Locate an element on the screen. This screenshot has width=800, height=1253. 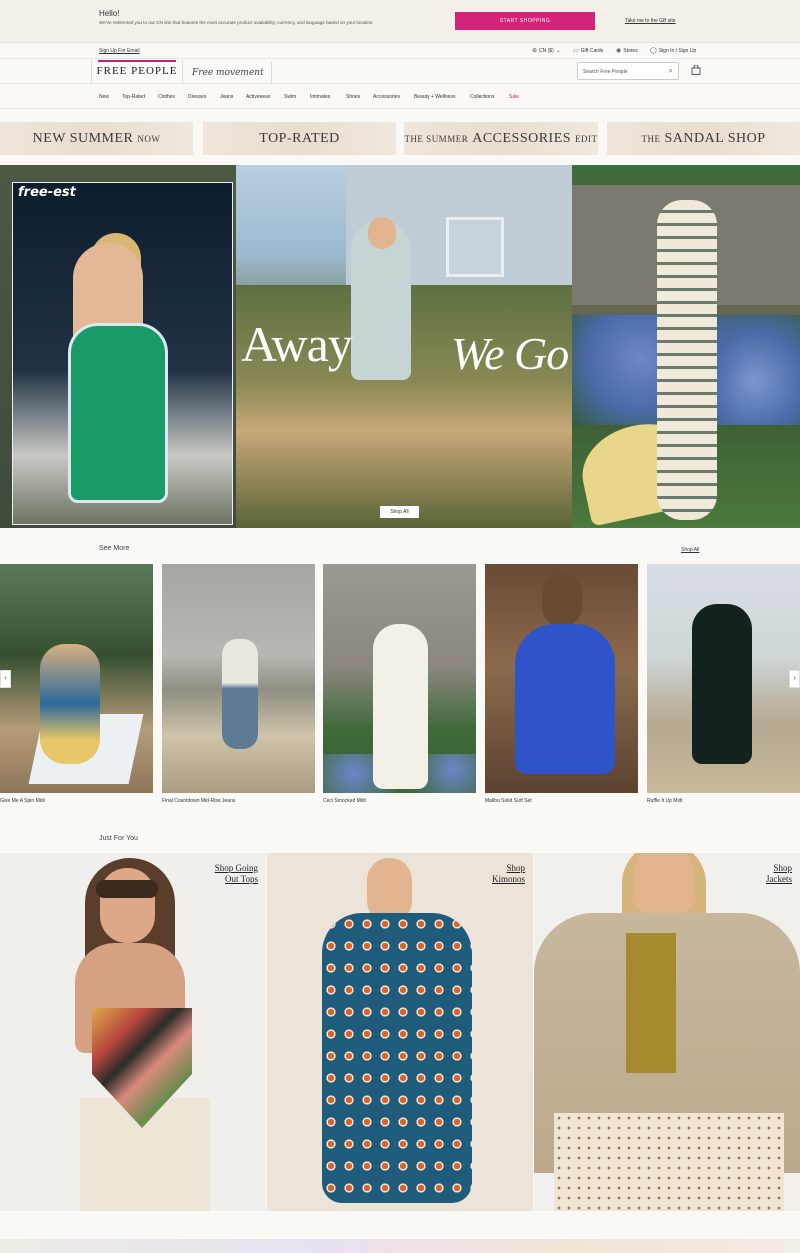
promo-accessories-edit: THE SUMMER ACCESSORIES EDIT is located at coordinates (501, 138).